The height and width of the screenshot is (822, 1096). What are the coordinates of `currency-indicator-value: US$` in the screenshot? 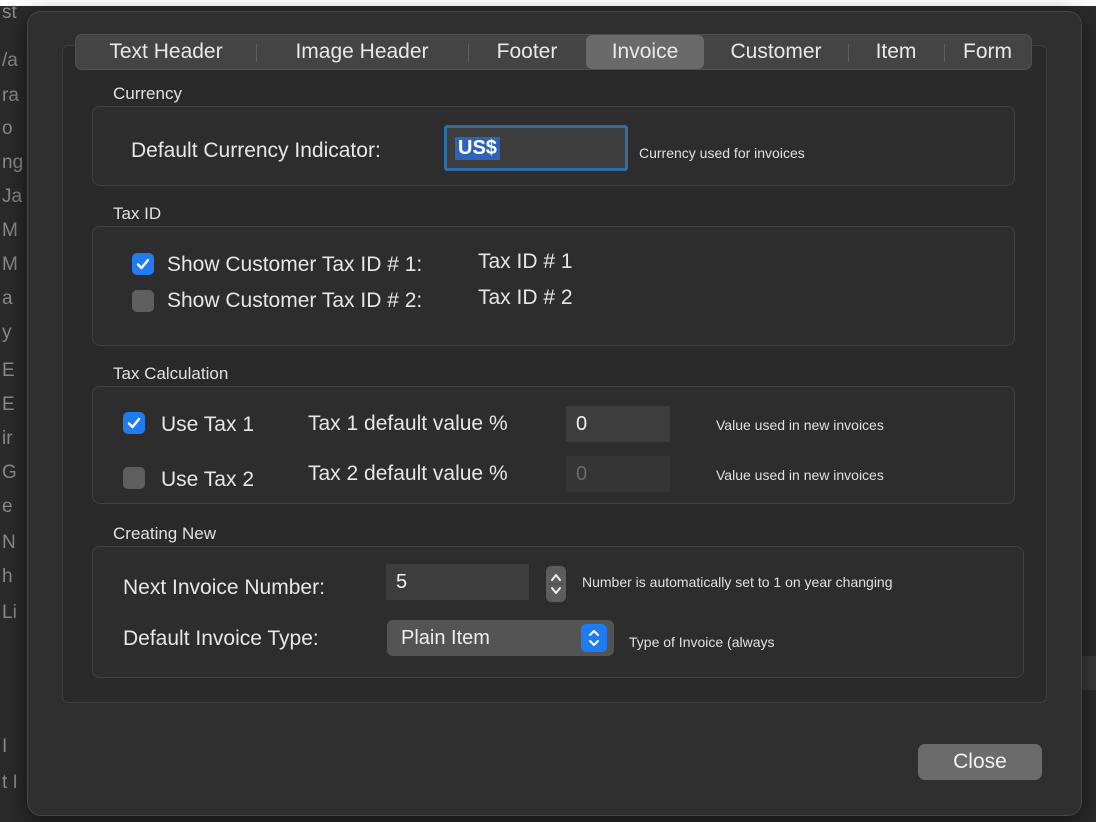 It's located at (477, 148).